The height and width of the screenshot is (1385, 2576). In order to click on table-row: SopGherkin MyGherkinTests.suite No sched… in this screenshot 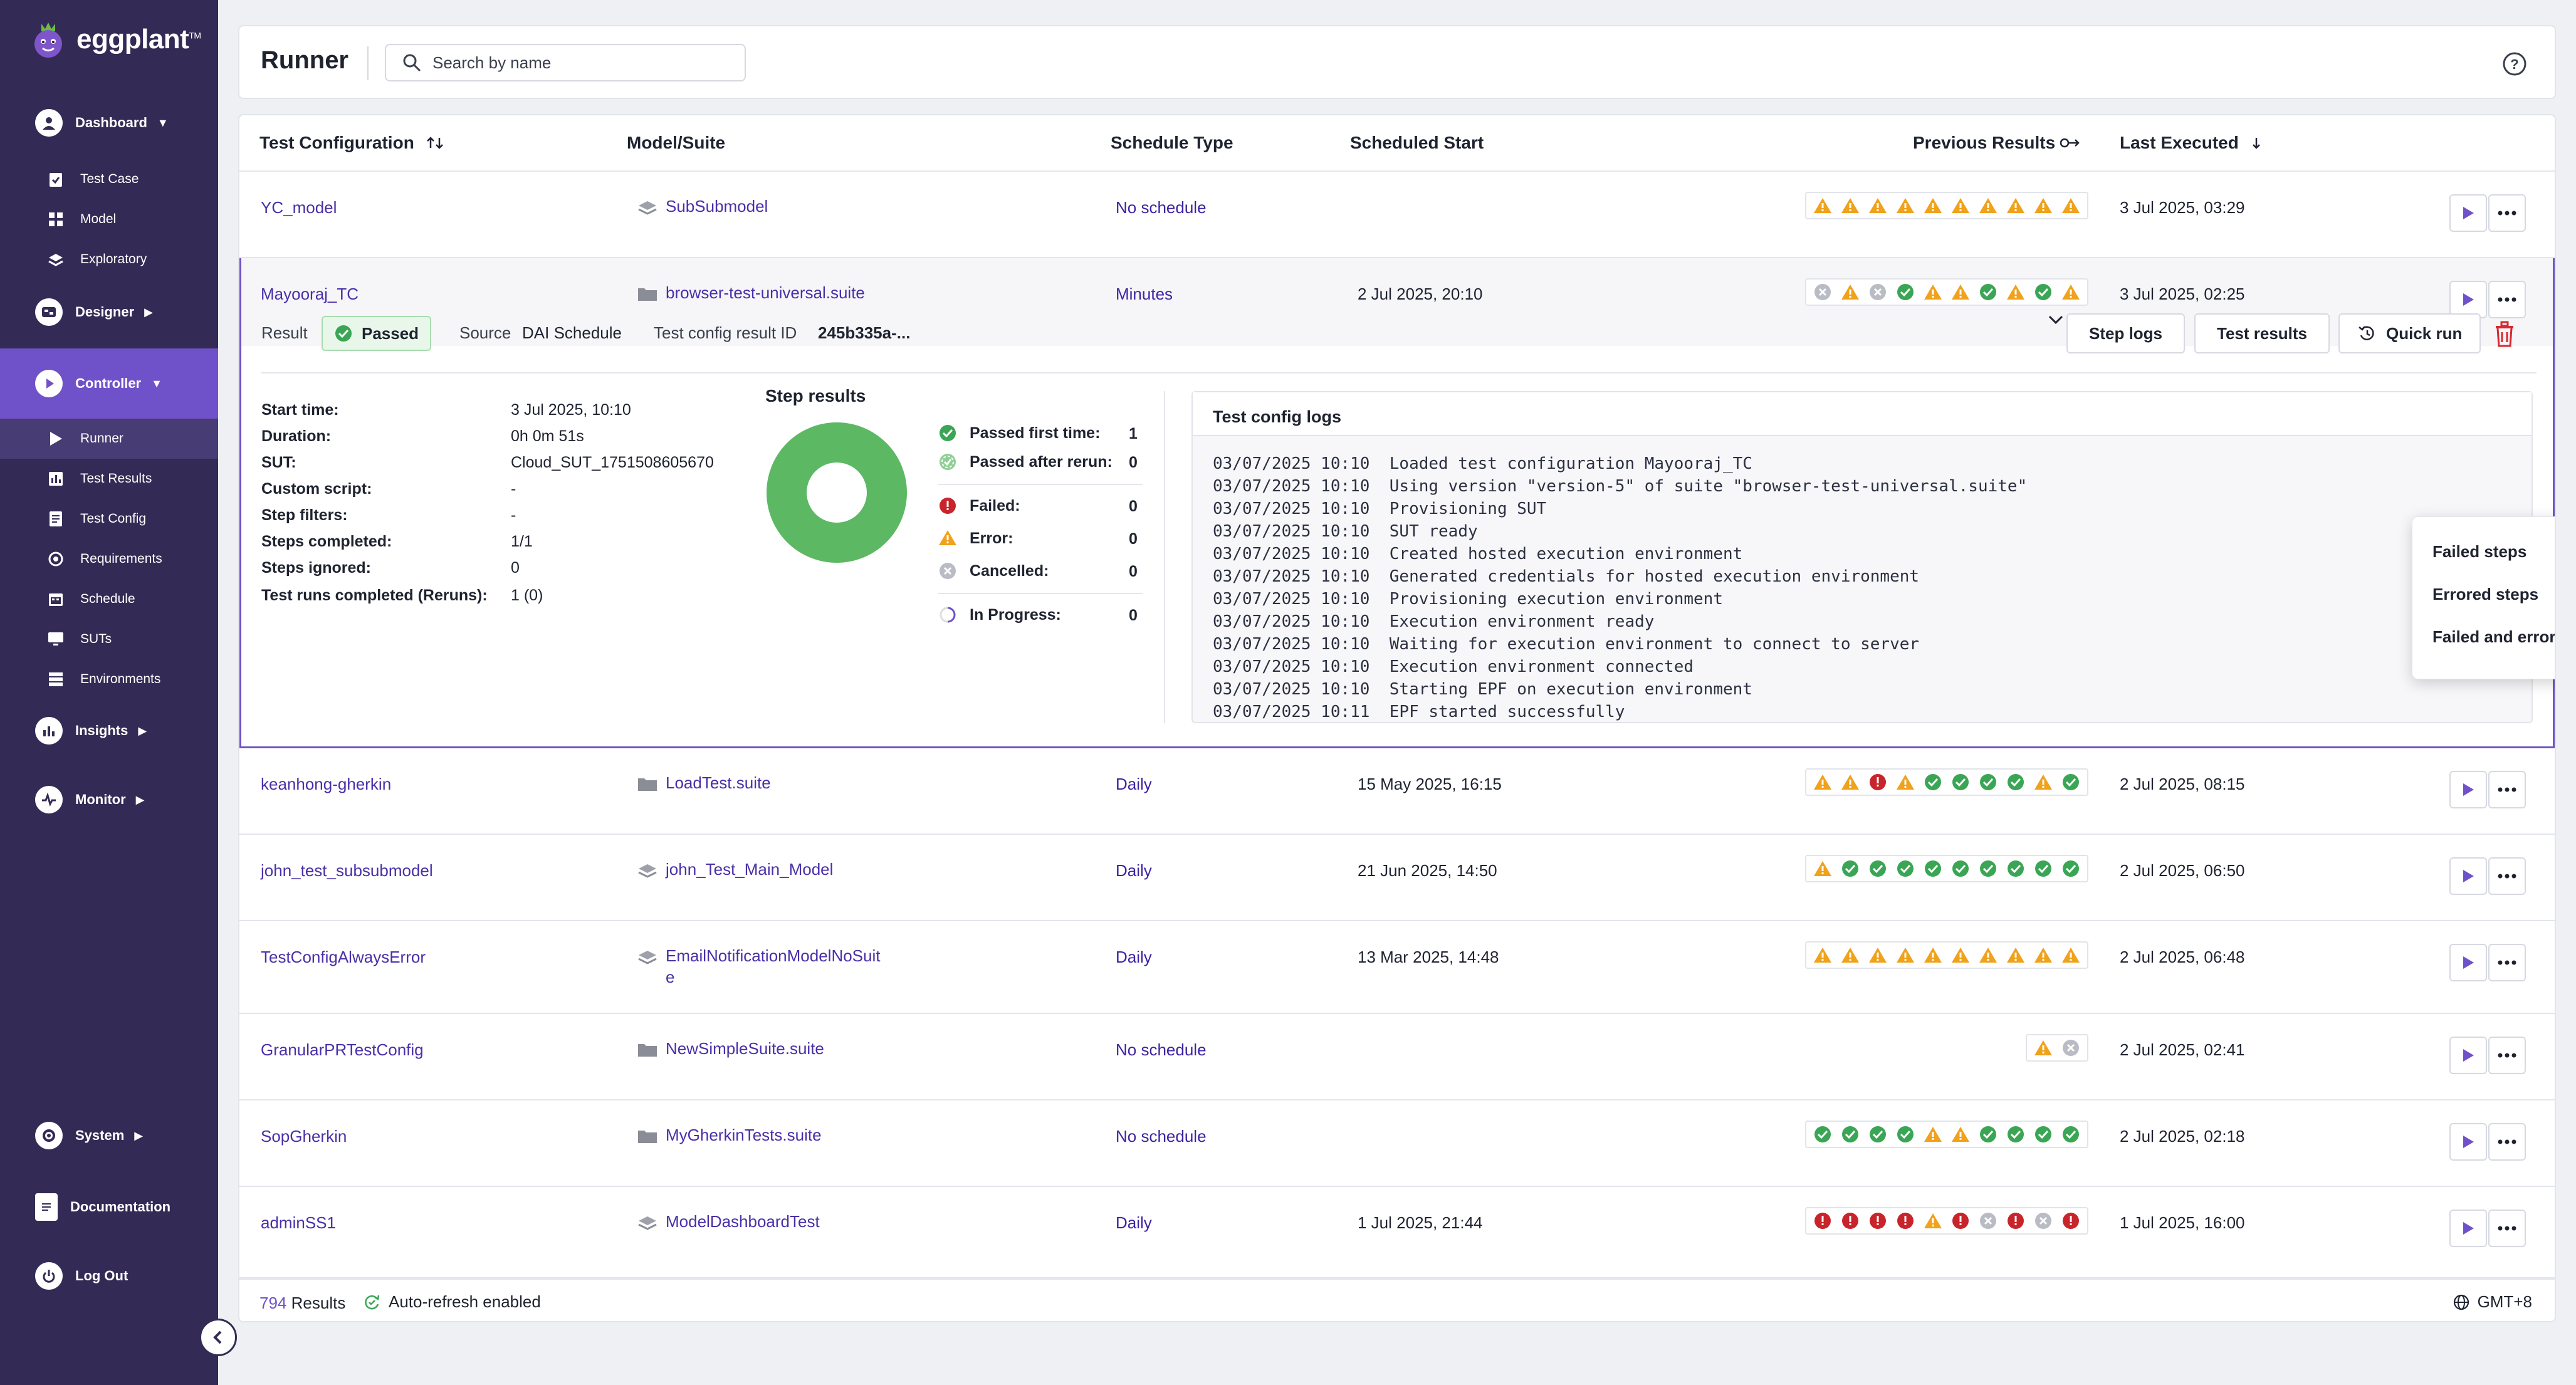, I will do `click(1397, 1143)`.